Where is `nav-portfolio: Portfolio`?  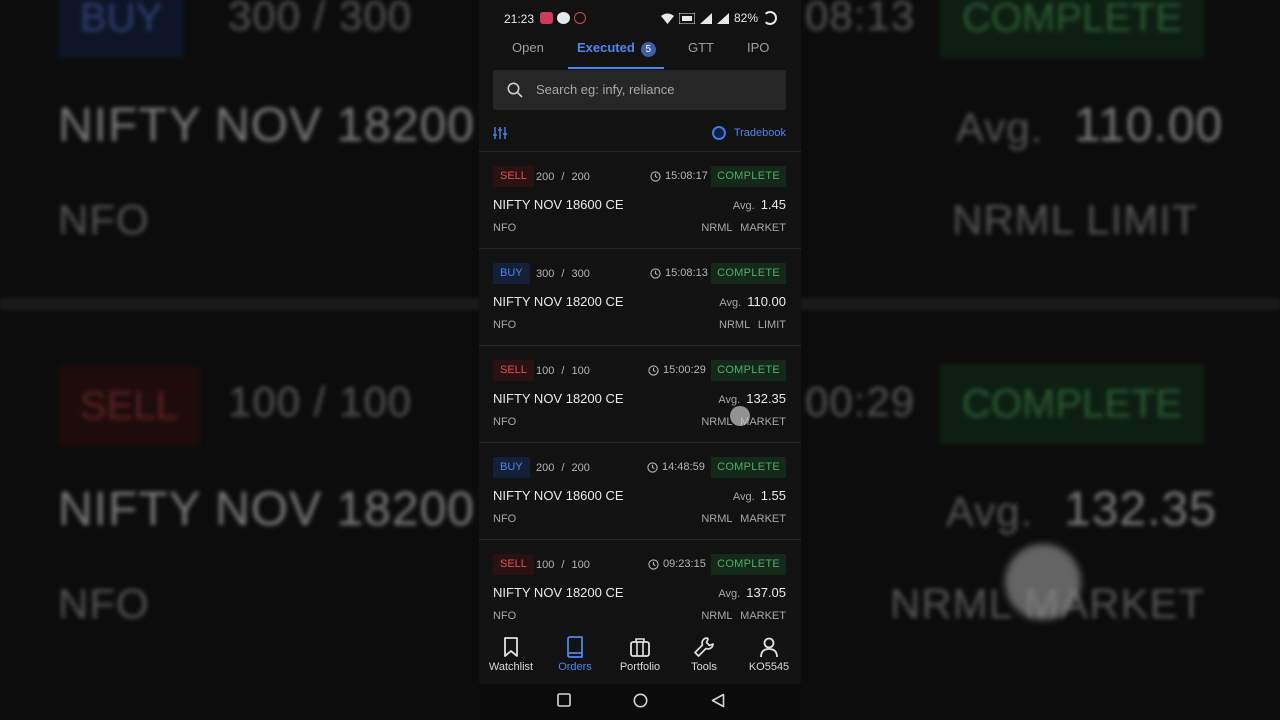 nav-portfolio: Portfolio is located at coordinates (640, 654).